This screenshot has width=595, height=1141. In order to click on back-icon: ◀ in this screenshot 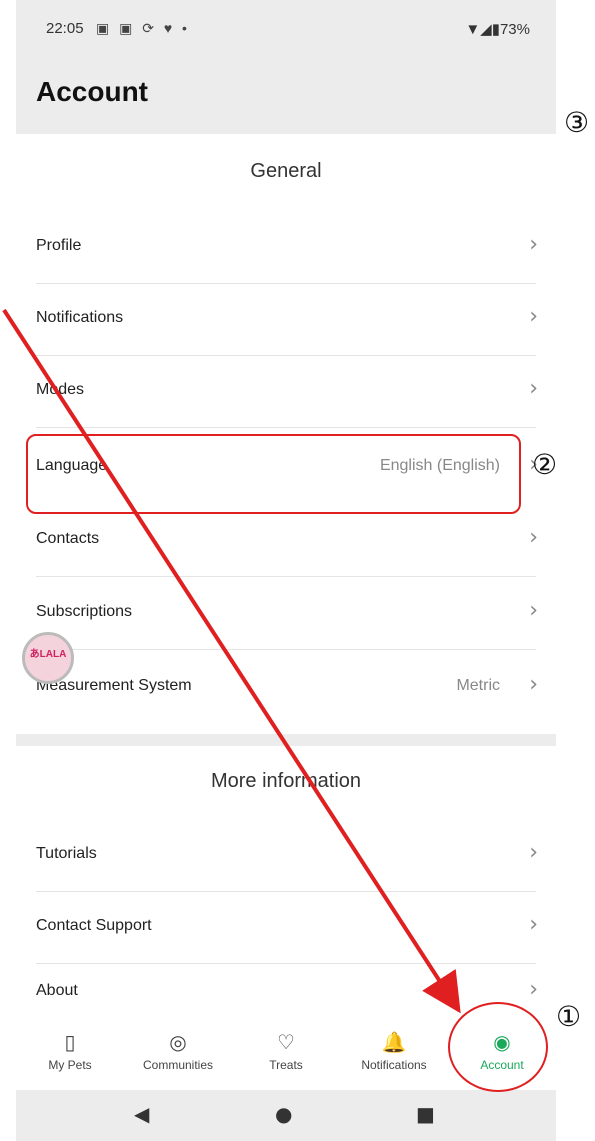, I will do `click(141, 1114)`.